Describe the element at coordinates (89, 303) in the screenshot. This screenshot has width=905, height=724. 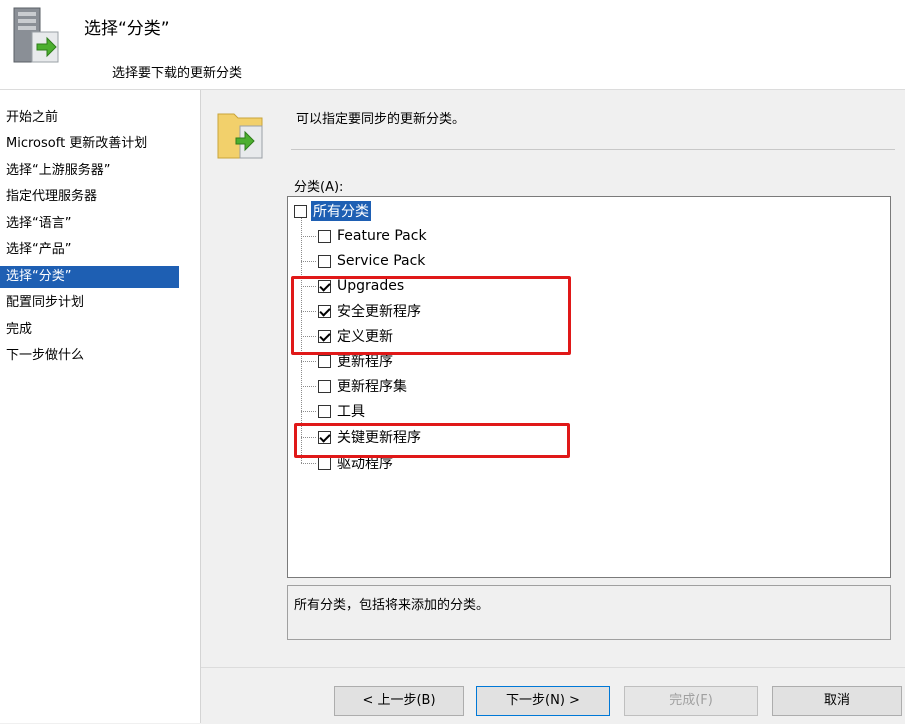
I see `sidebar-item-sync-schedule: 配置同步计划` at that location.